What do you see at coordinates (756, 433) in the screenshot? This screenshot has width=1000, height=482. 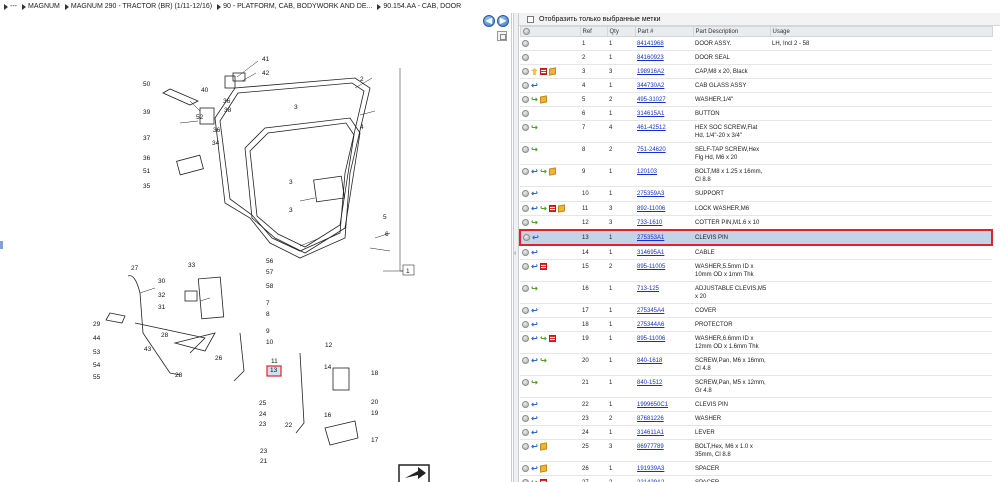 I see `table-row: ↩ 24 1 314611A1 LEVER` at bounding box center [756, 433].